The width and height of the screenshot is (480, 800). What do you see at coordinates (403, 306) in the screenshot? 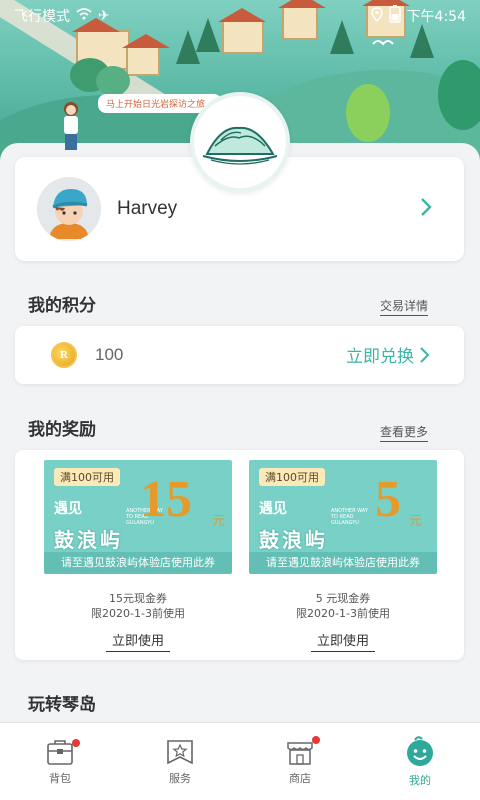
I see `transaction-details-link: 交易详情` at bounding box center [403, 306].